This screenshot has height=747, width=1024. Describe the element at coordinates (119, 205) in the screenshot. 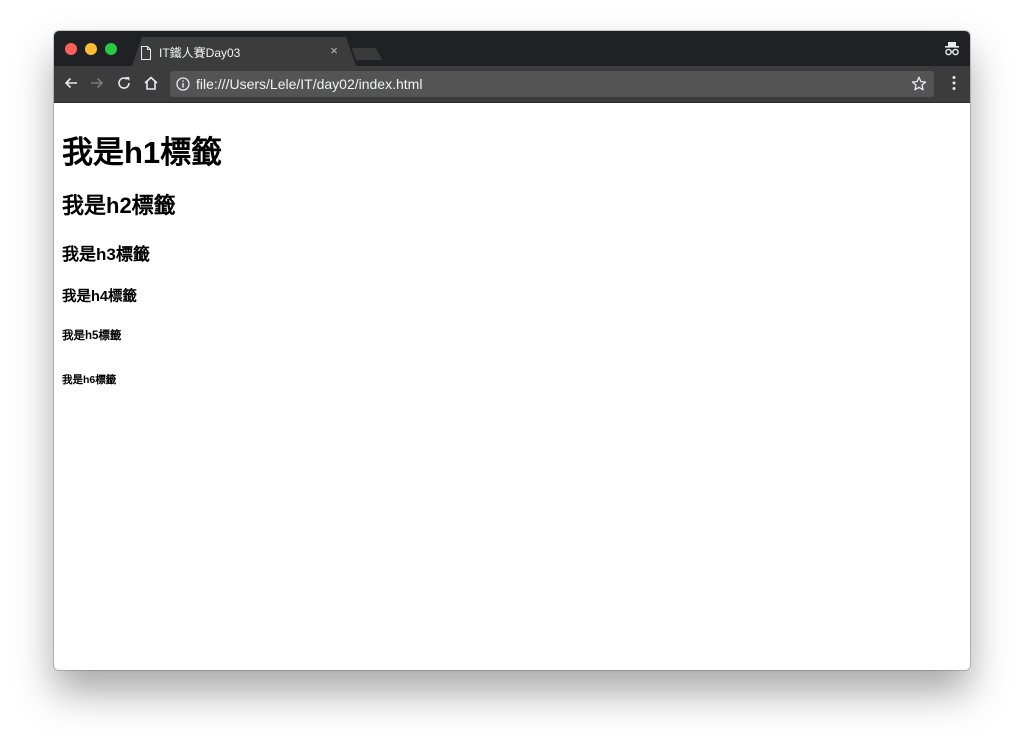

I see `heading-h2: 我是h2標籤` at that location.